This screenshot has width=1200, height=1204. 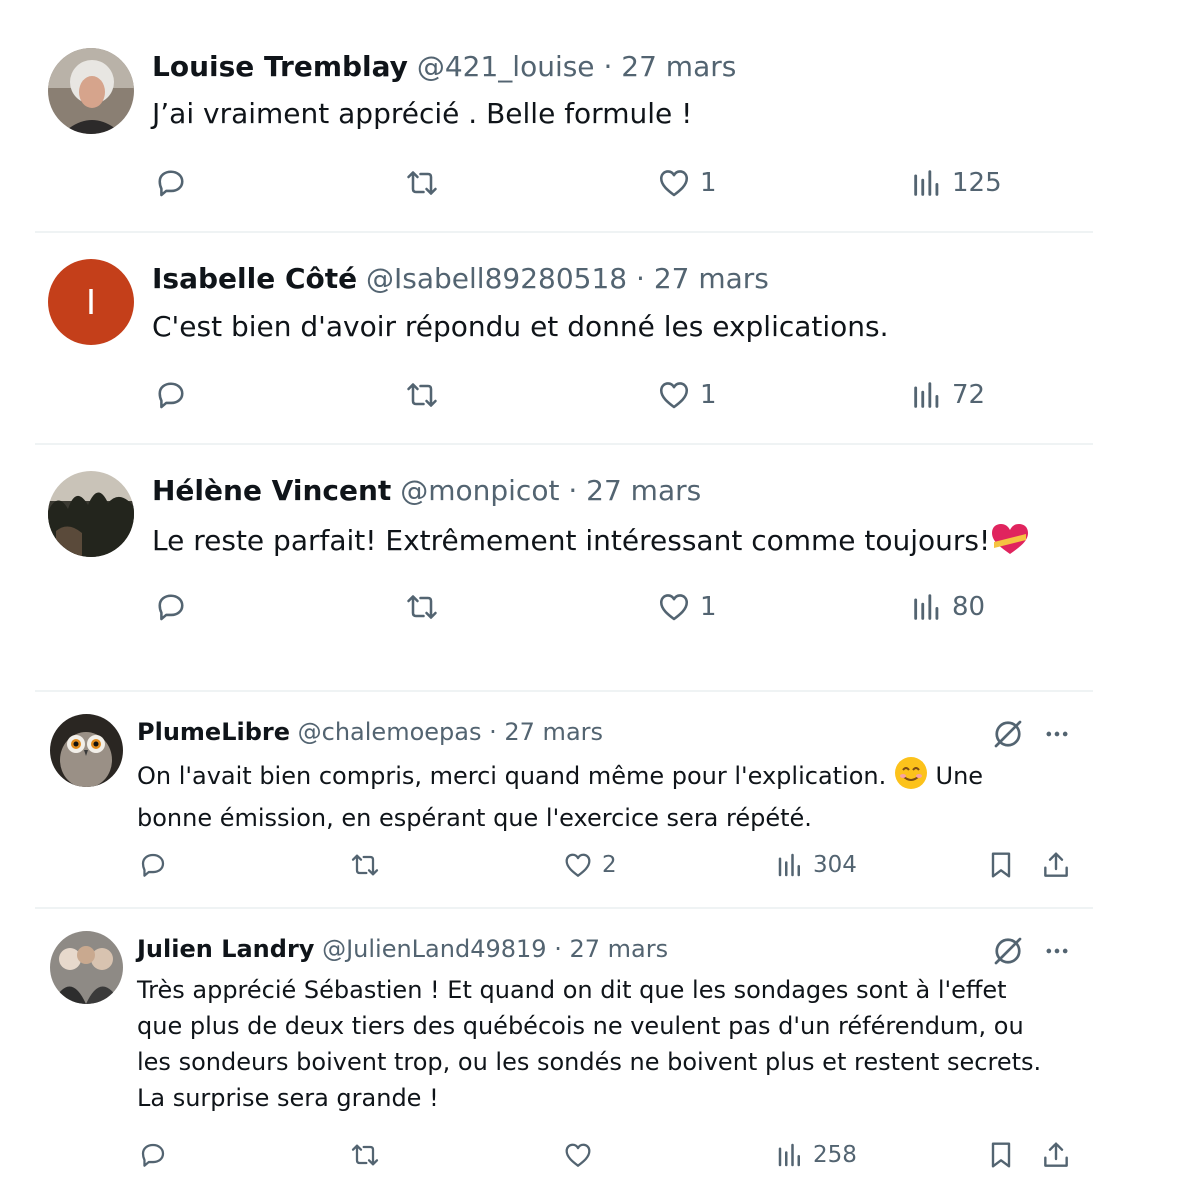 I want to click on view-count: 72, so click(x=969, y=395).